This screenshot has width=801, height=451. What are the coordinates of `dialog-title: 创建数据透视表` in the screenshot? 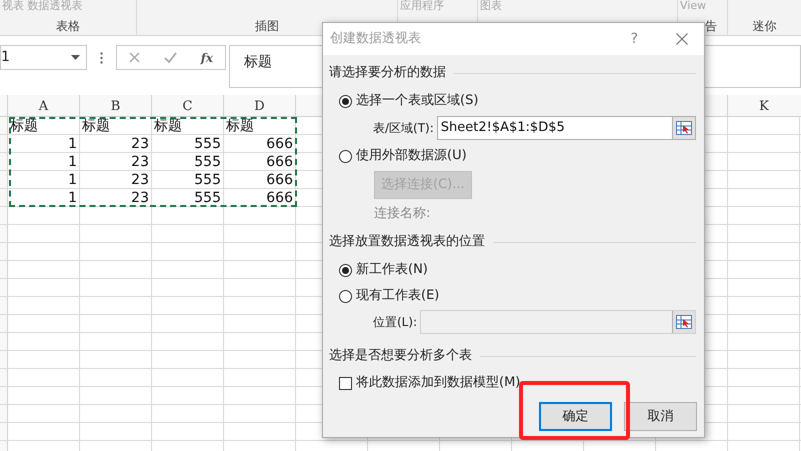 It's located at (376, 39).